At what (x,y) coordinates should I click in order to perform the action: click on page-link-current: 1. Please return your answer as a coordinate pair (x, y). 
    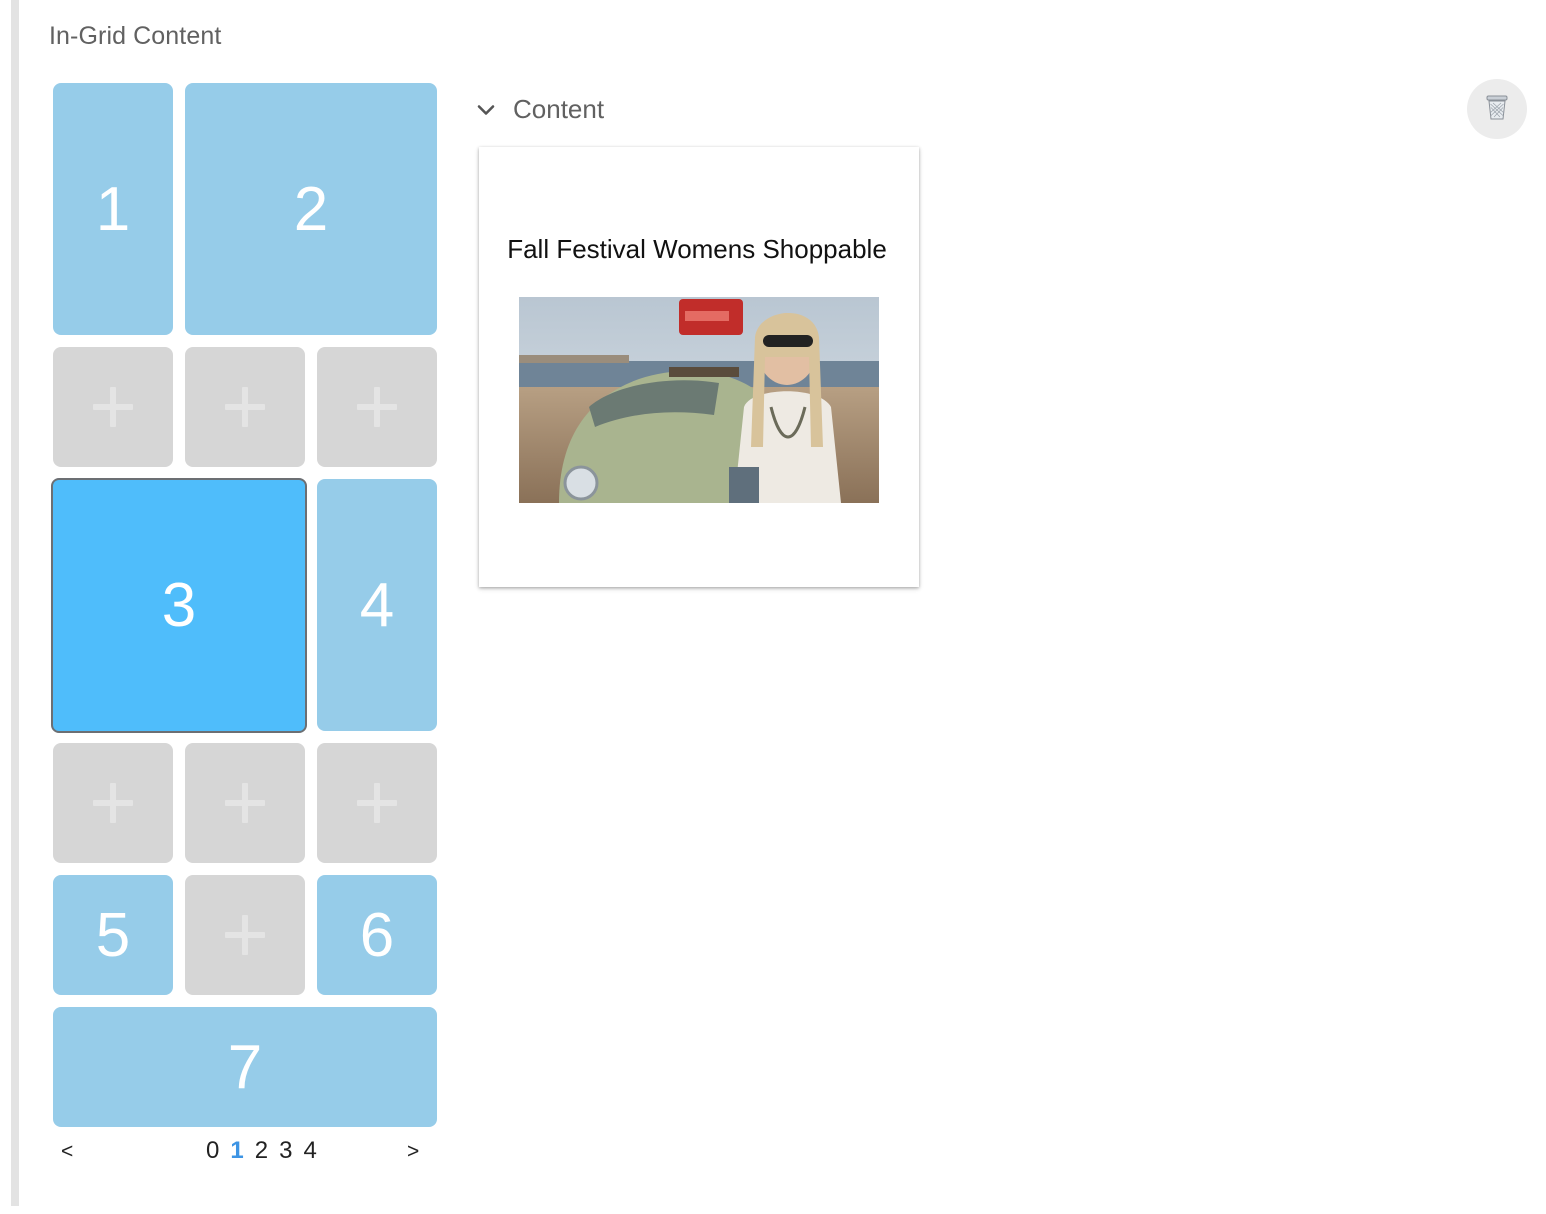
    Looking at the image, I should click on (236, 1151).